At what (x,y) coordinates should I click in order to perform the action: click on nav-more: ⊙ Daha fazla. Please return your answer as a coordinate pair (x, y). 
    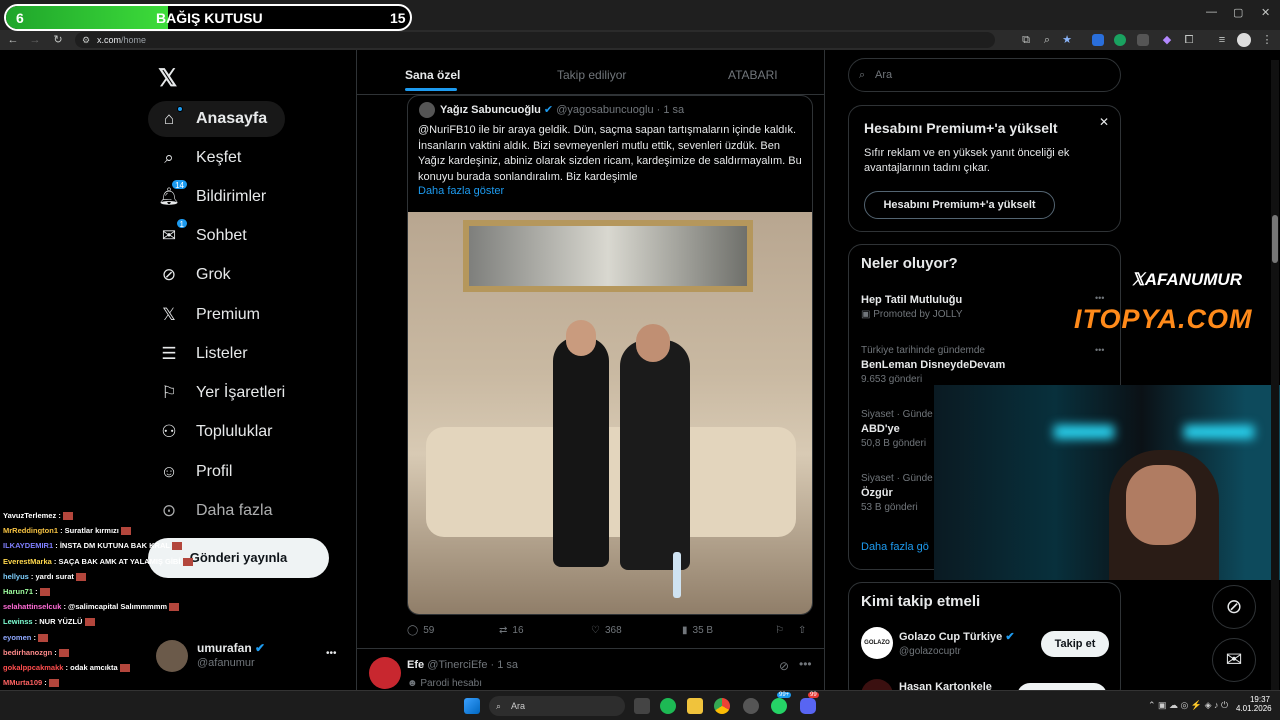
    Looking at the image, I should click on (215, 511).